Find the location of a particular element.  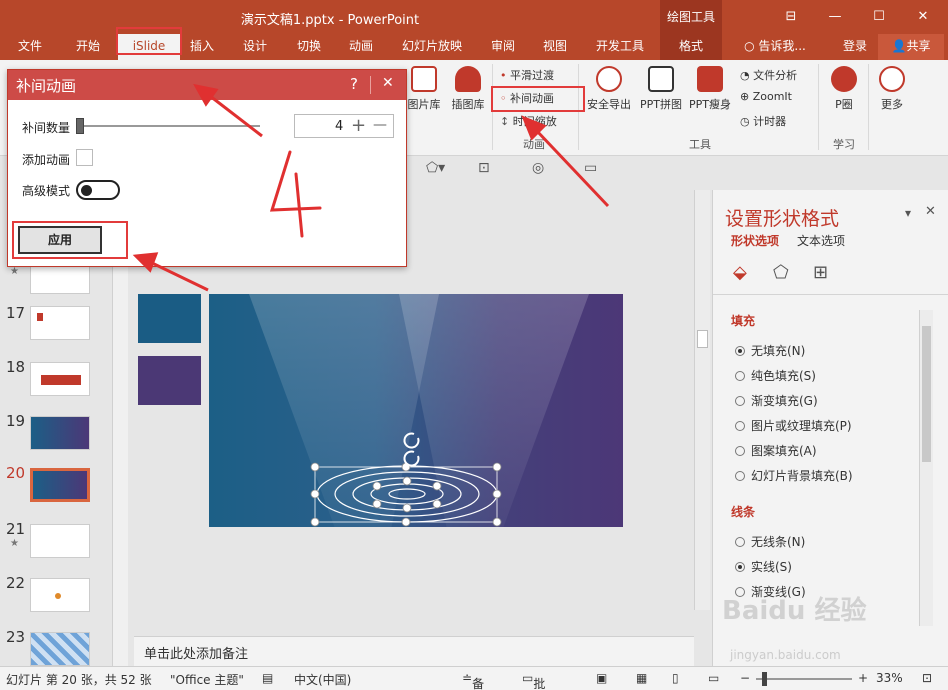

tab-review: 审阅 is located at coordinates (503, 47).